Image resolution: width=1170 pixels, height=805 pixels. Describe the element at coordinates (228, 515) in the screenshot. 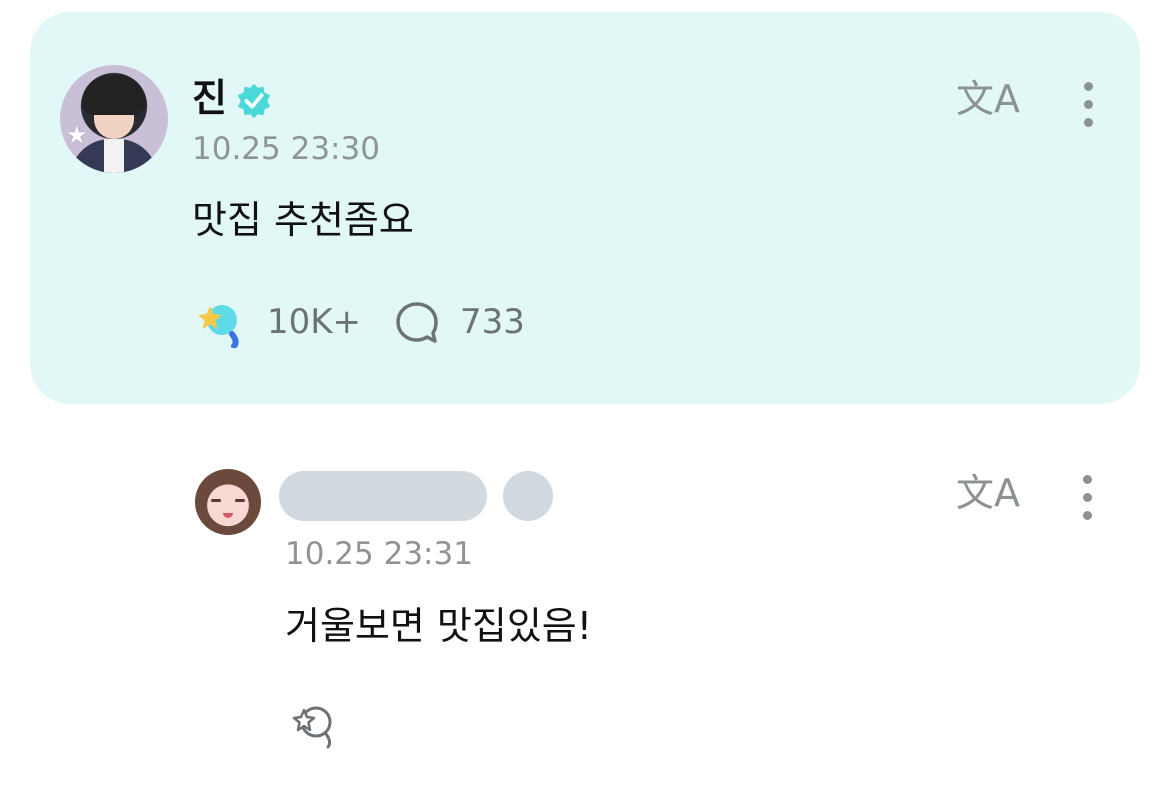

I see `avatar-mouth` at that location.